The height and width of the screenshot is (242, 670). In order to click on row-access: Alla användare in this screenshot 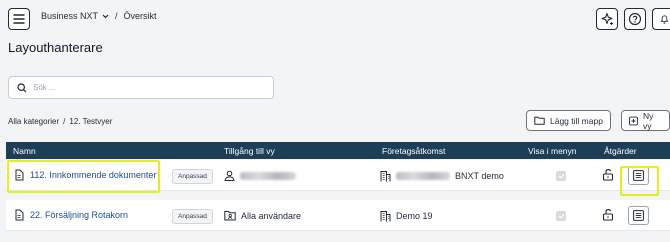, I will do `click(262, 215)`.